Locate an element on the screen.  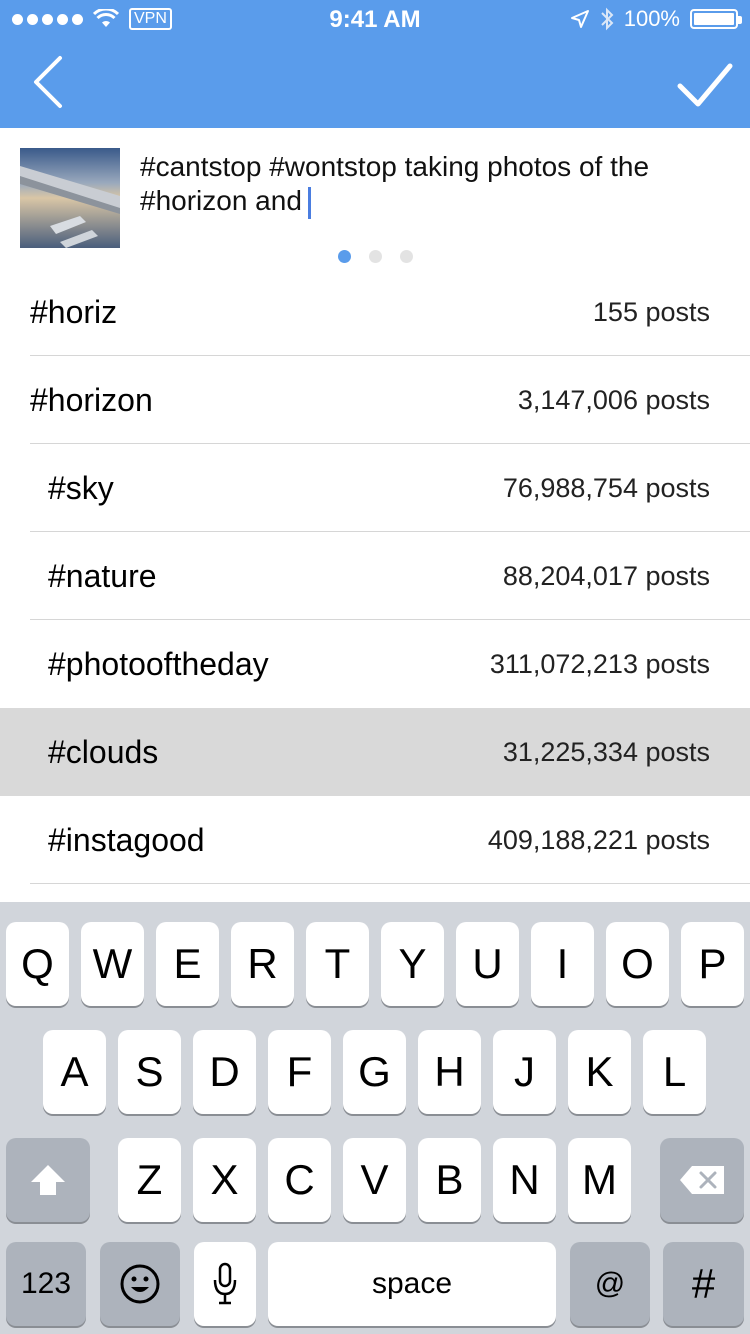
key-m: M is located at coordinates (599, 1180).